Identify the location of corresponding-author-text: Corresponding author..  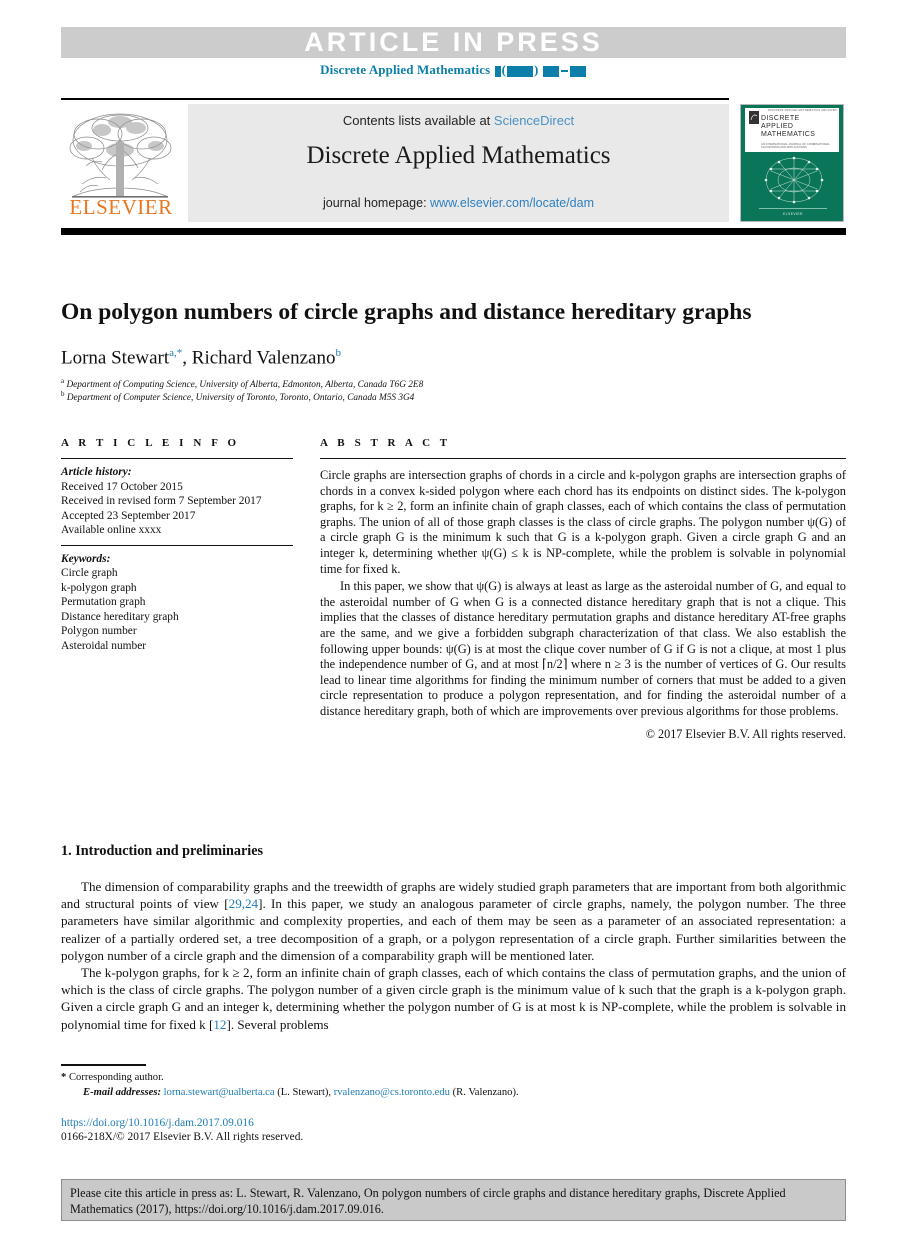
(116, 1077).